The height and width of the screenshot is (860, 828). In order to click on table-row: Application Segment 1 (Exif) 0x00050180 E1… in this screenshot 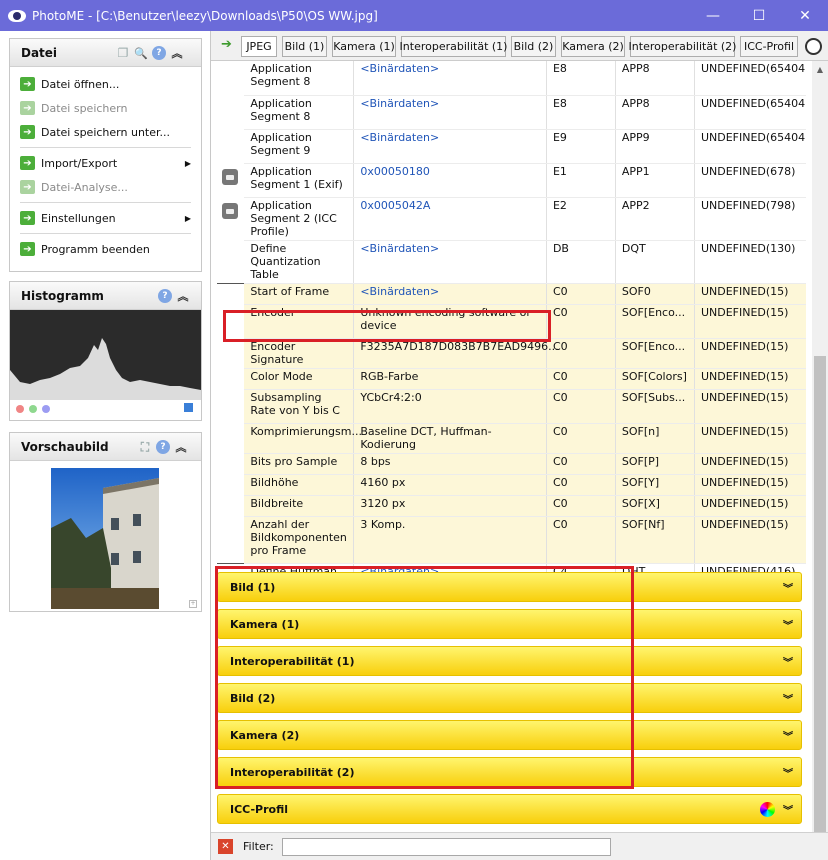, I will do `click(511, 180)`.